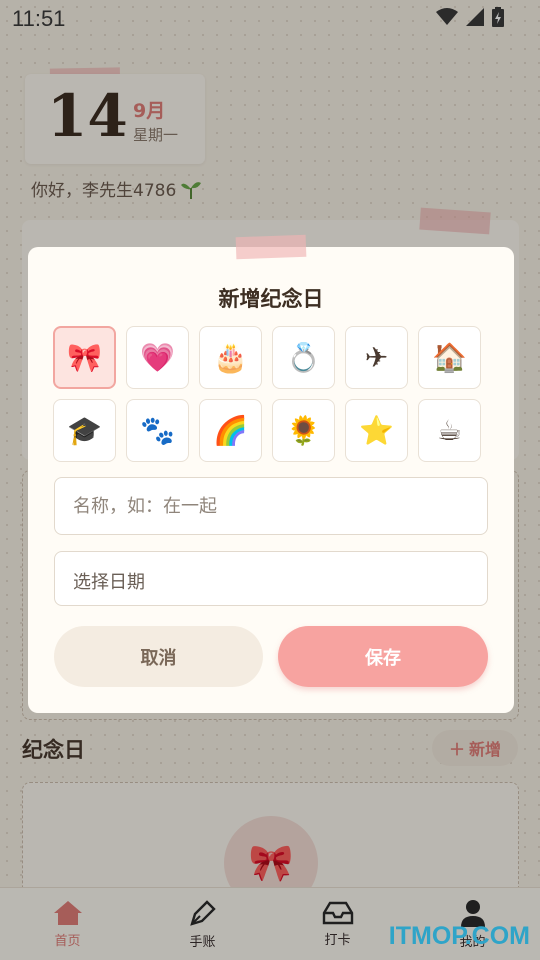  I want to click on icon-option-airplane: ✈, so click(376, 357).